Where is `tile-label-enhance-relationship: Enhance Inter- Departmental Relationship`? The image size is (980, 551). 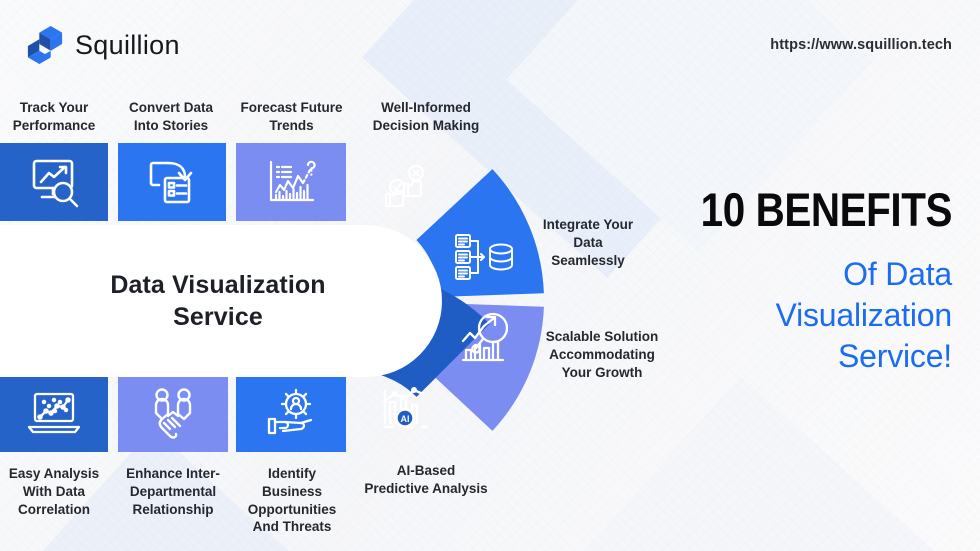
tile-label-enhance-relationship: Enhance Inter- Departmental Relationship is located at coordinates (173, 491).